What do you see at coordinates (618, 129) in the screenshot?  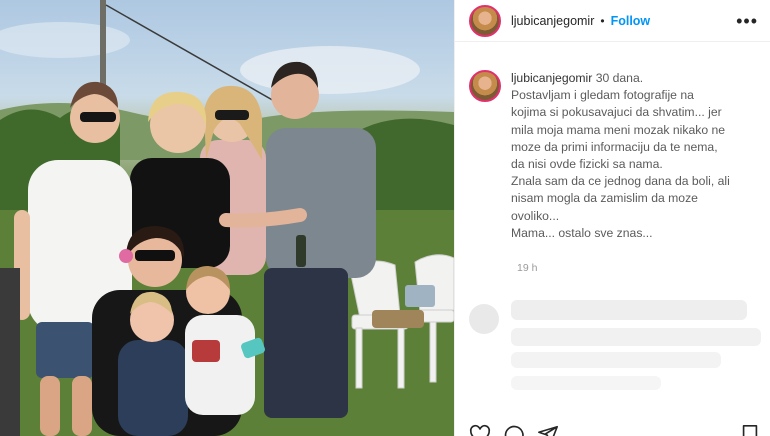 I see `caption-line-4: mila moja mama meni mozak nikako ne` at bounding box center [618, 129].